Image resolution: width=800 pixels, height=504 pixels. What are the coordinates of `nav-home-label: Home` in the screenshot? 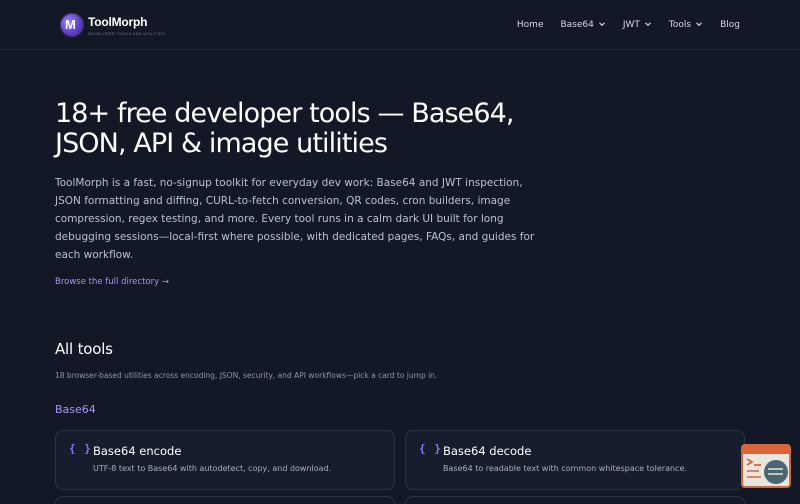 It's located at (530, 25).